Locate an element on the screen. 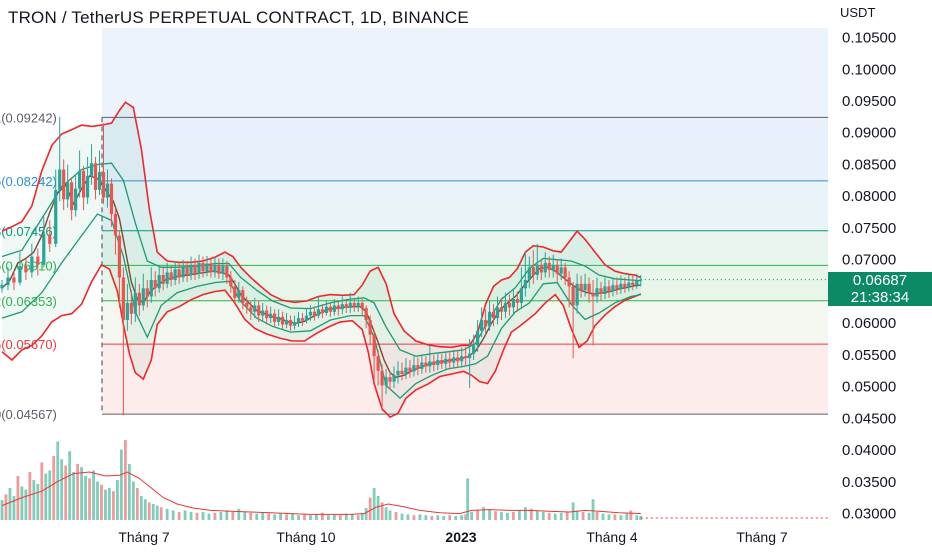  price-tick: 0.09500 is located at coordinates (869, 101).